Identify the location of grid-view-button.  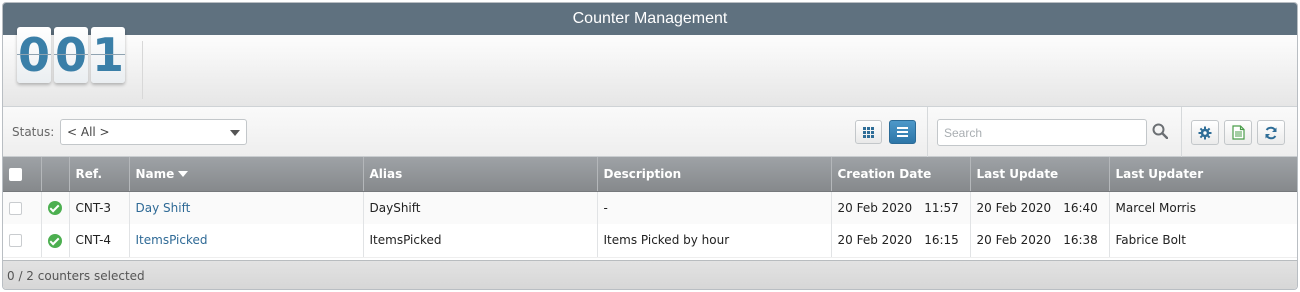
(868, 132).